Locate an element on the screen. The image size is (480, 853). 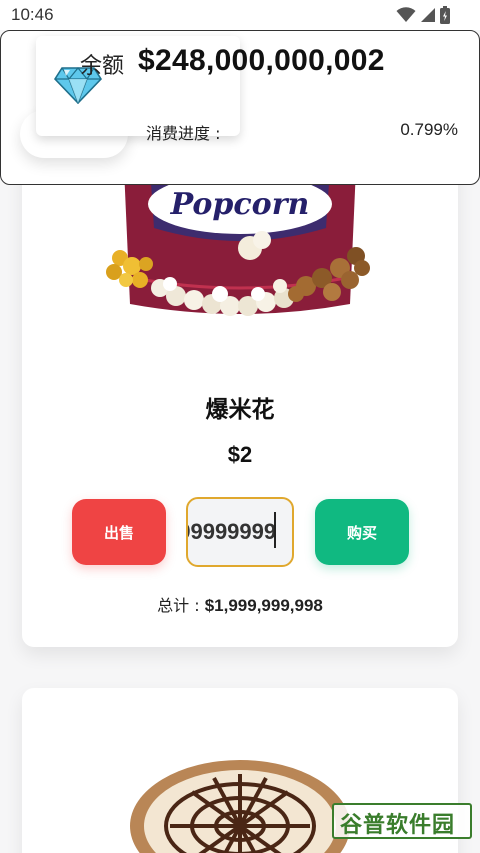
popcorn-logo-text: Popcorn is located at coordinates (240, 204).